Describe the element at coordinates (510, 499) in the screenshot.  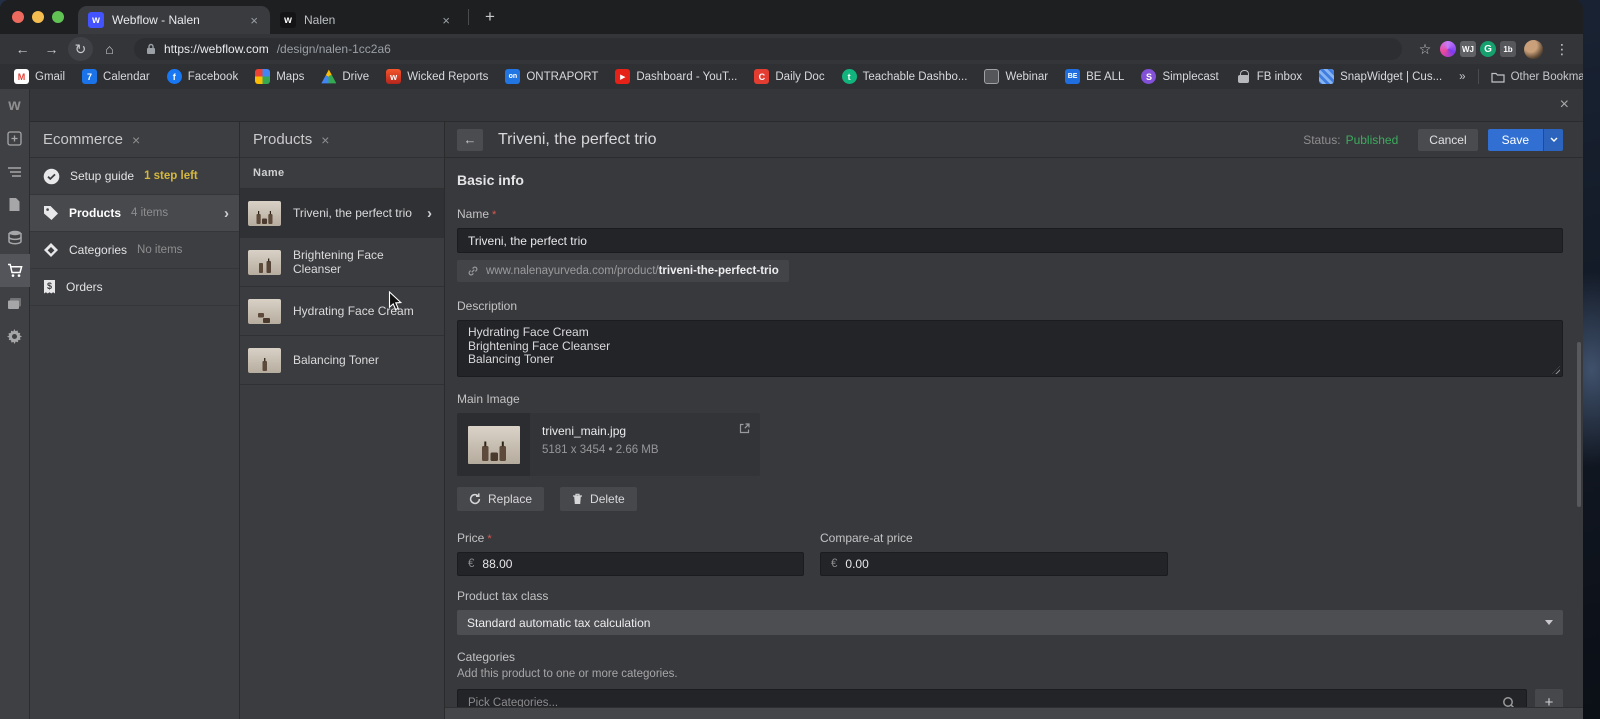
I see `replace-label: Replace` at that location.